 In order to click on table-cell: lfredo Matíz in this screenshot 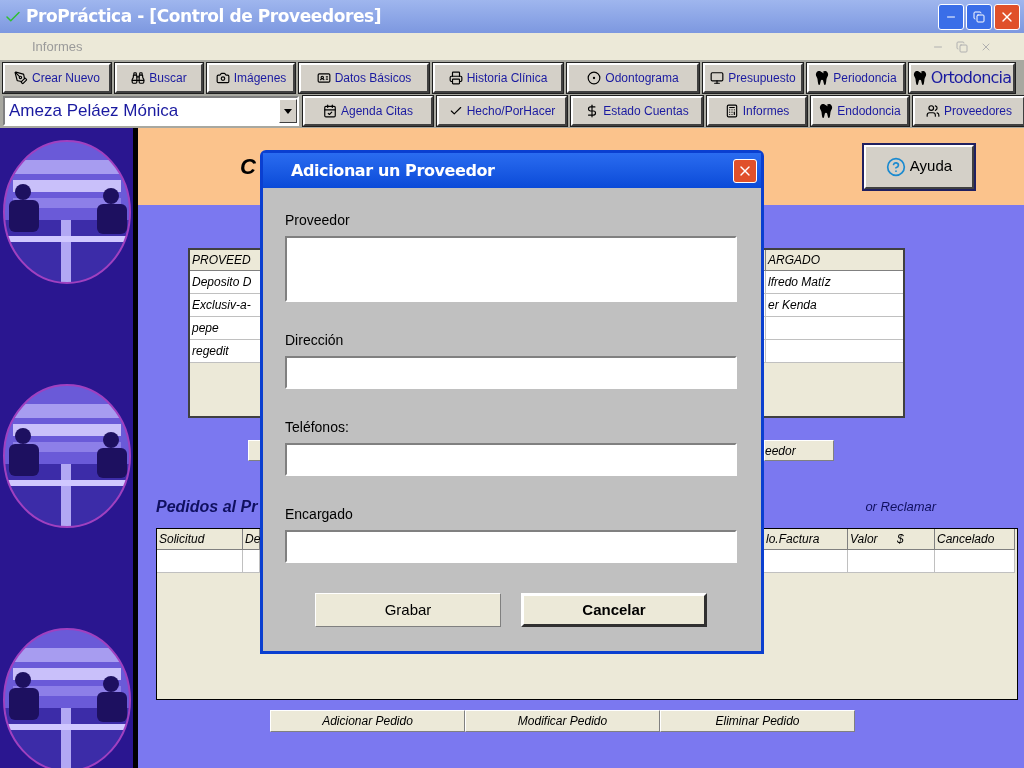, I will do `click(834, 282)`.